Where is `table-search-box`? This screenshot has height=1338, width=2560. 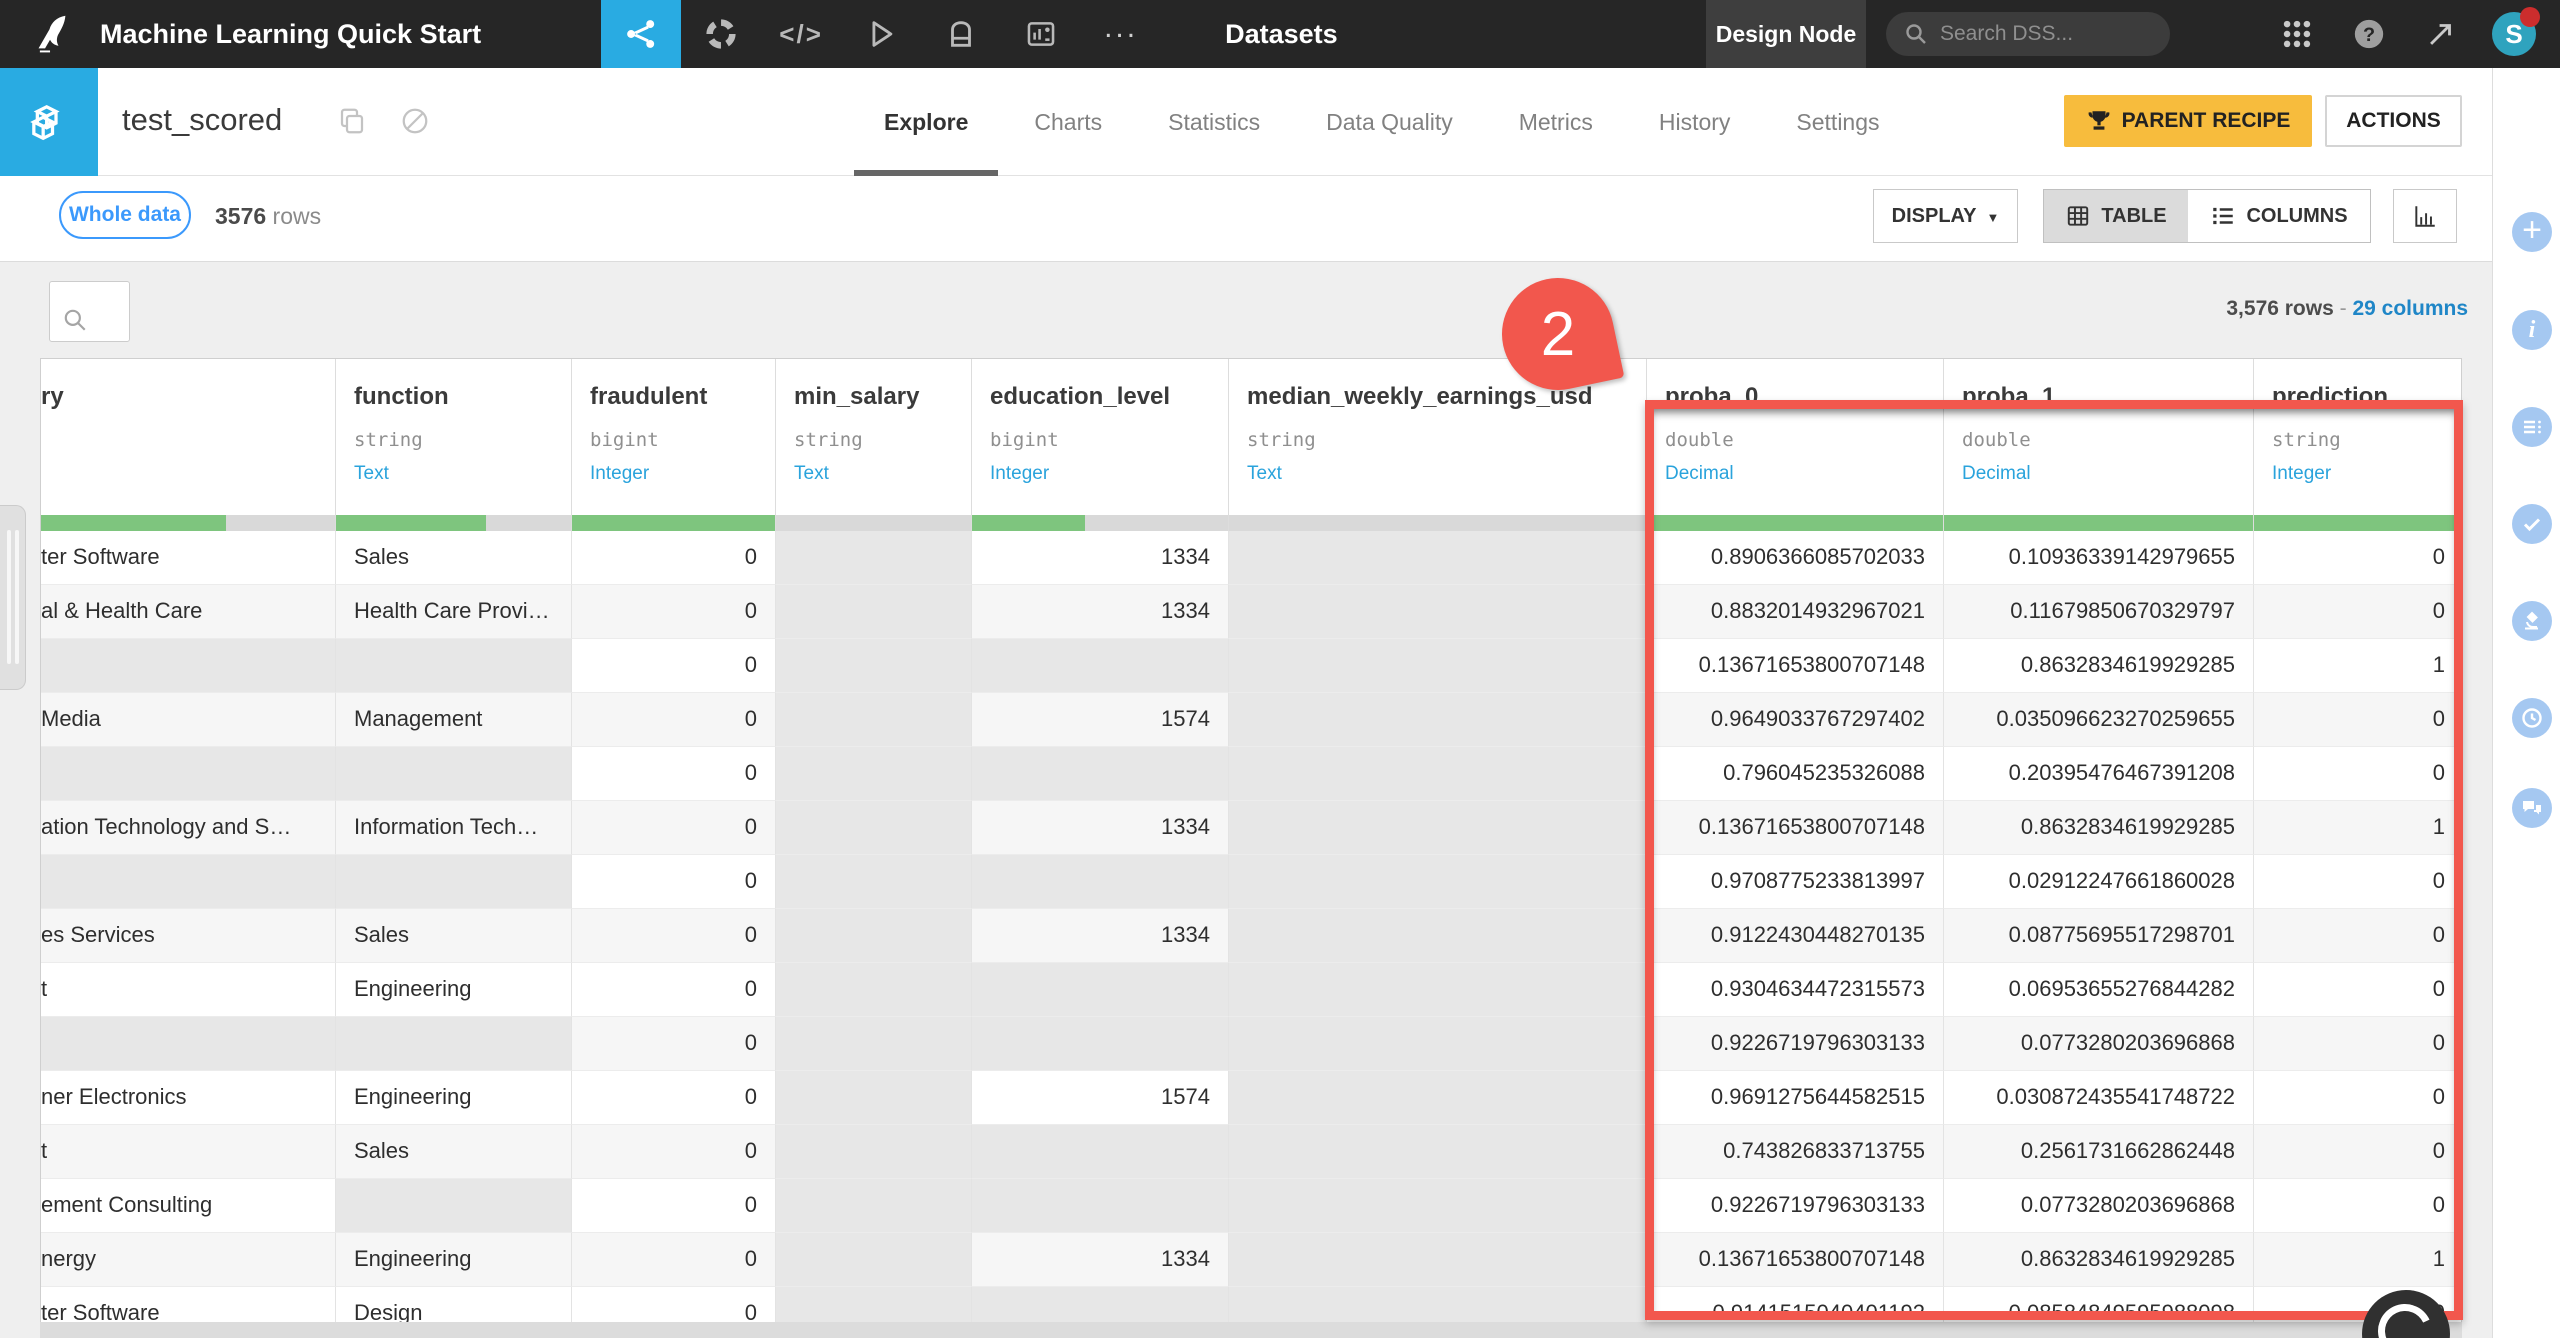
table-search-box is located at coordinates (89, 311).